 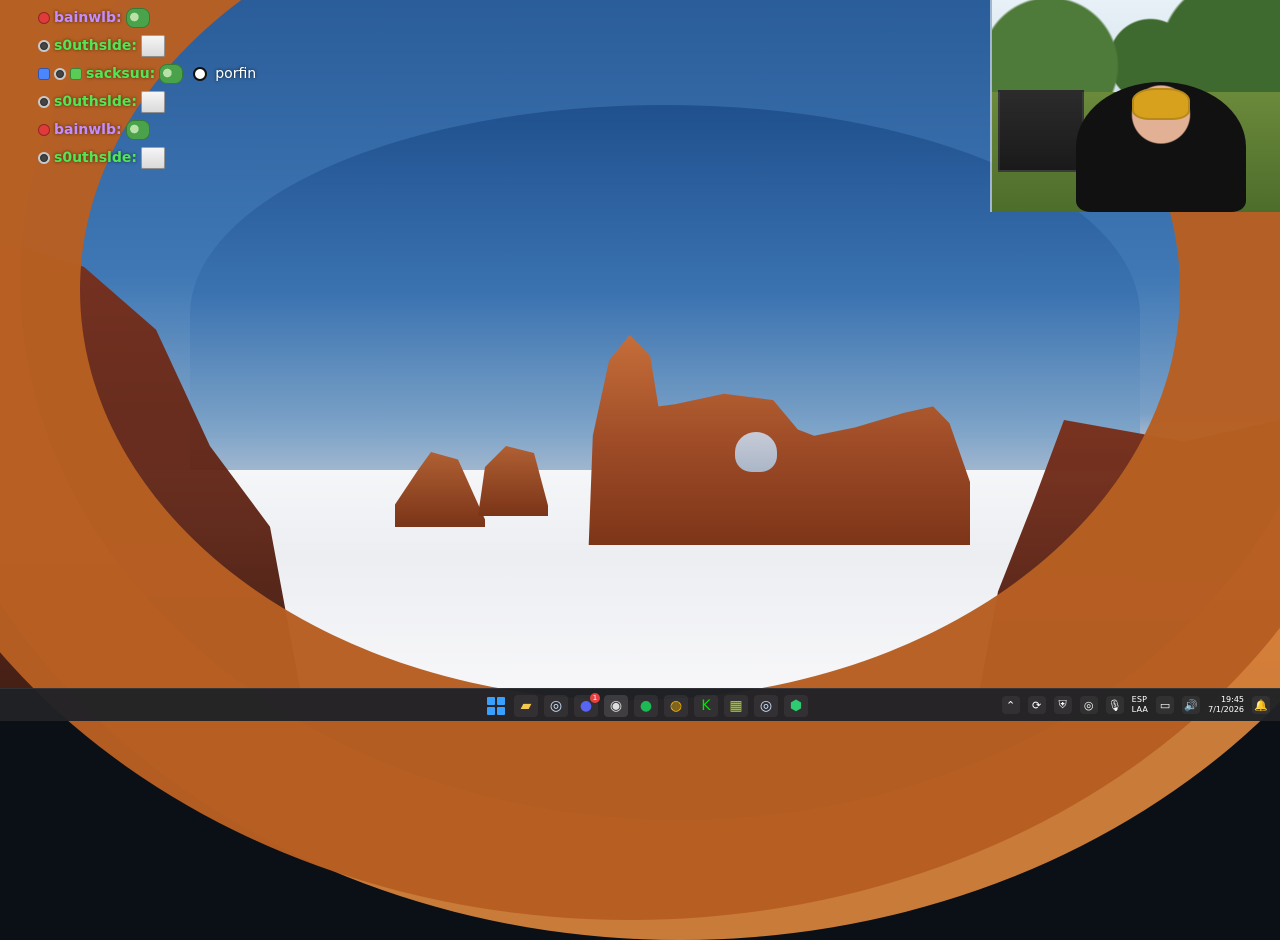 I want to click on chrome-button: ◍, so click(x=676, y=706).